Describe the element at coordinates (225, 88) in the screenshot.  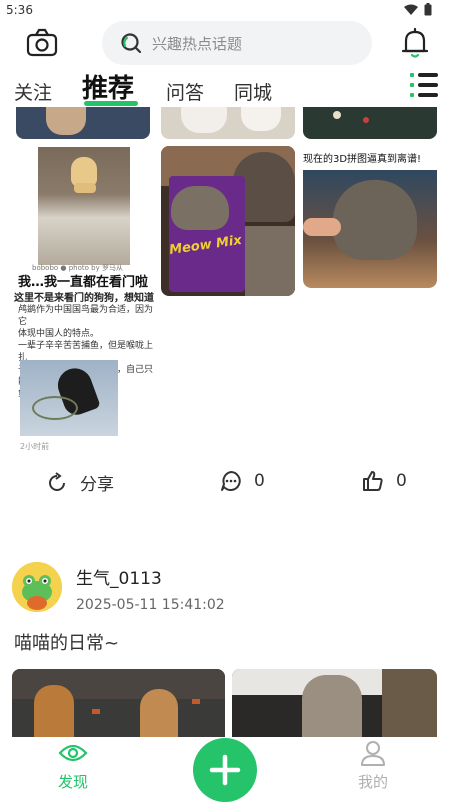
I see `feed-tabs: 关注 推荐 问答 同城` at that location.